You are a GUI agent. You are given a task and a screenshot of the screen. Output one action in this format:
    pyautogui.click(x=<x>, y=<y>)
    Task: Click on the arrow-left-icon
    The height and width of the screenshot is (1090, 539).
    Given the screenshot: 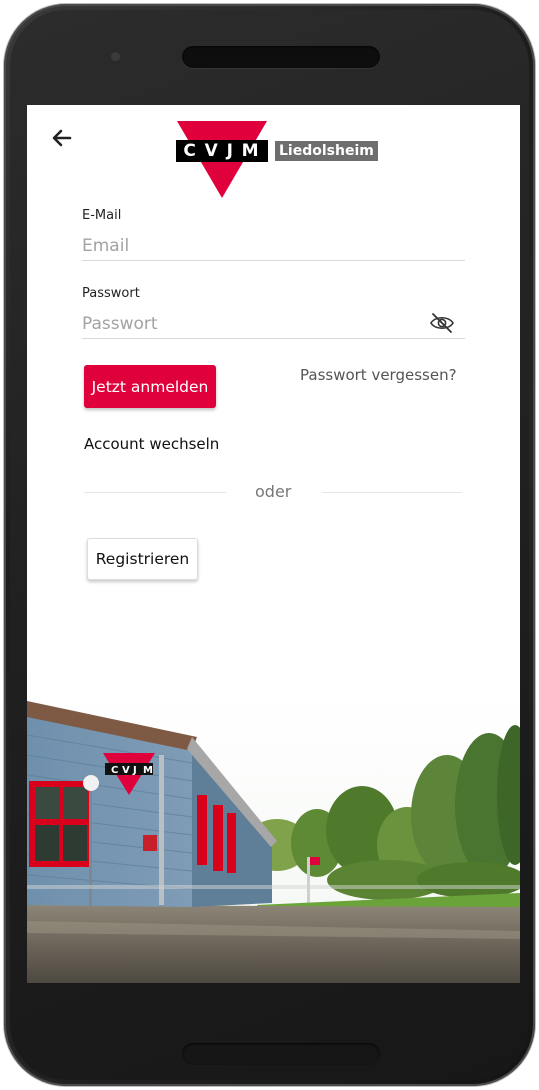 What is the action you would take?
    pyautogui.click(x=62, y=138)
    